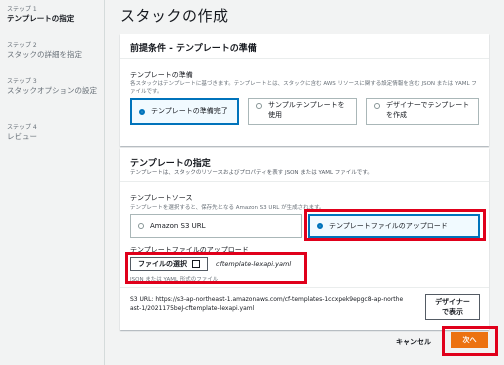 Image resolution: width=504 pixels, height=365 pixels. Describe the element at coordinates (428, 110) in the screenshot. I see `option-label: デザイナーでテンプレートを作成` at that location.